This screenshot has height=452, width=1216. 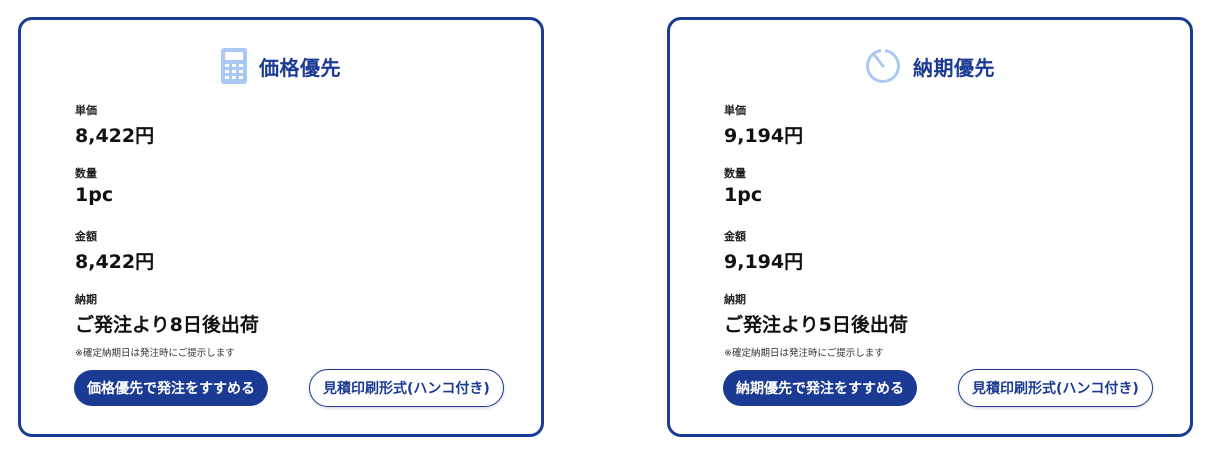 What do you see at coordinates (954, 67) in the screenshot?
I see `card-title: 納期優先` at bounding box center [954, 67].